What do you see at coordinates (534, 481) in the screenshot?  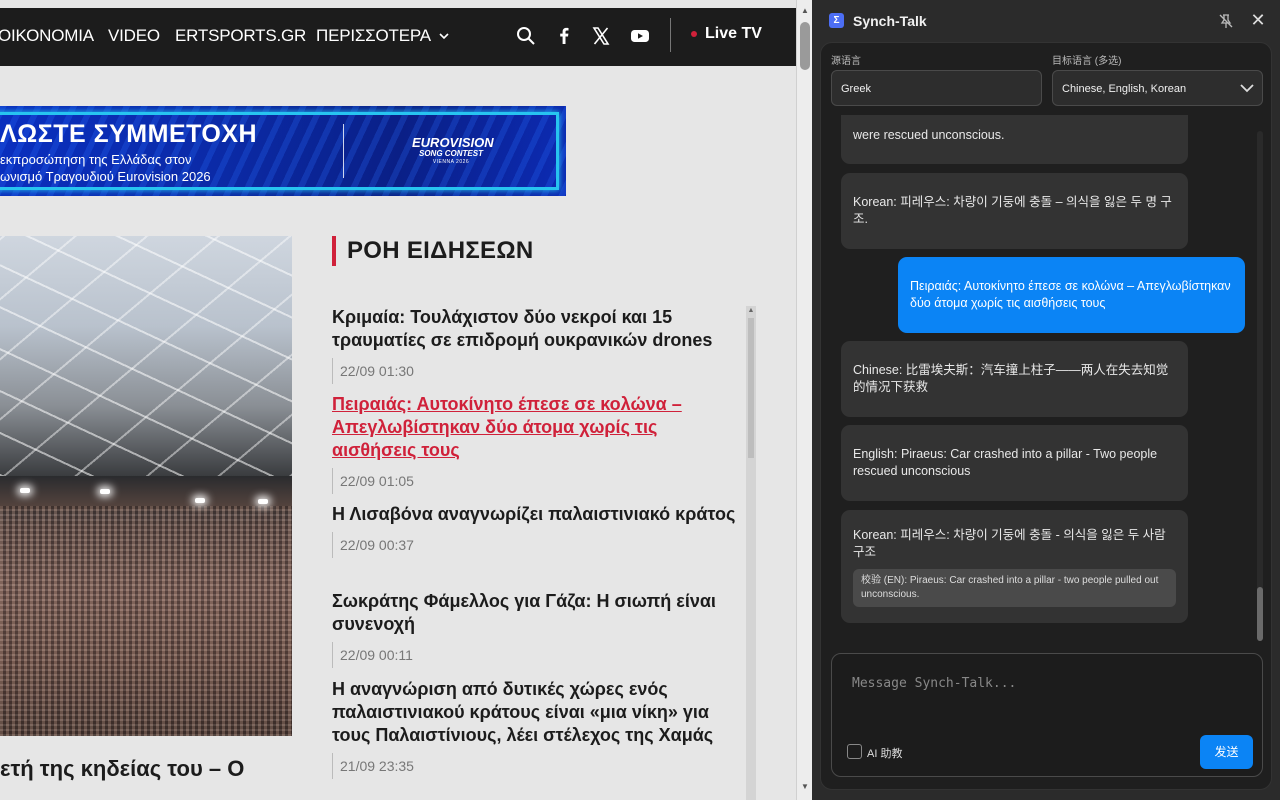 I see `news-item-time: 22/09 01:05` at bounding box center [534, 481].